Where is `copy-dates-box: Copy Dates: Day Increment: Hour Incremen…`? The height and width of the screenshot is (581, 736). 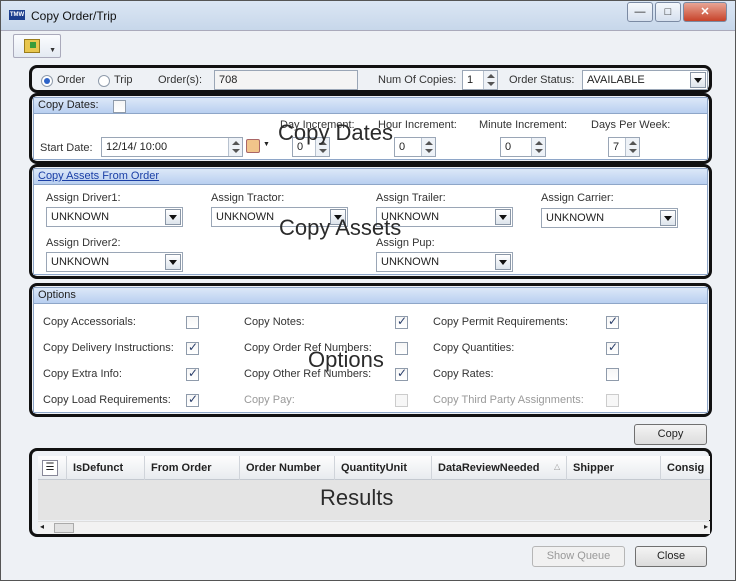
copy-dates-box: Copy Dates: Day Increment: Hour Incremen… is located at coordinates (370, 128).